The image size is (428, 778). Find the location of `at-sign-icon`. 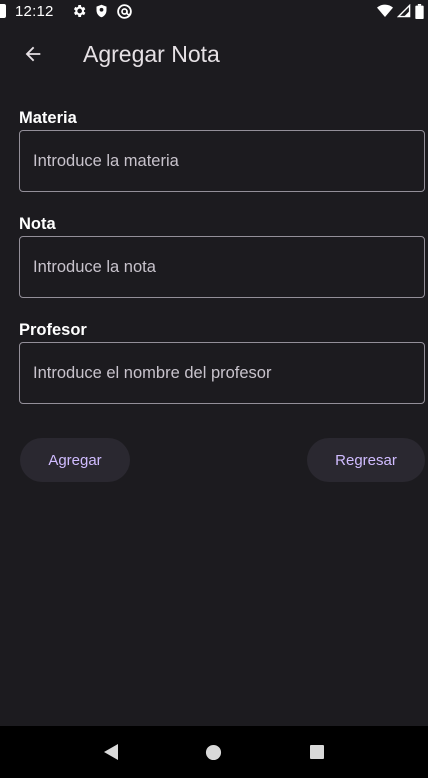

at-sign-icon is located at coordinates (124, 11).